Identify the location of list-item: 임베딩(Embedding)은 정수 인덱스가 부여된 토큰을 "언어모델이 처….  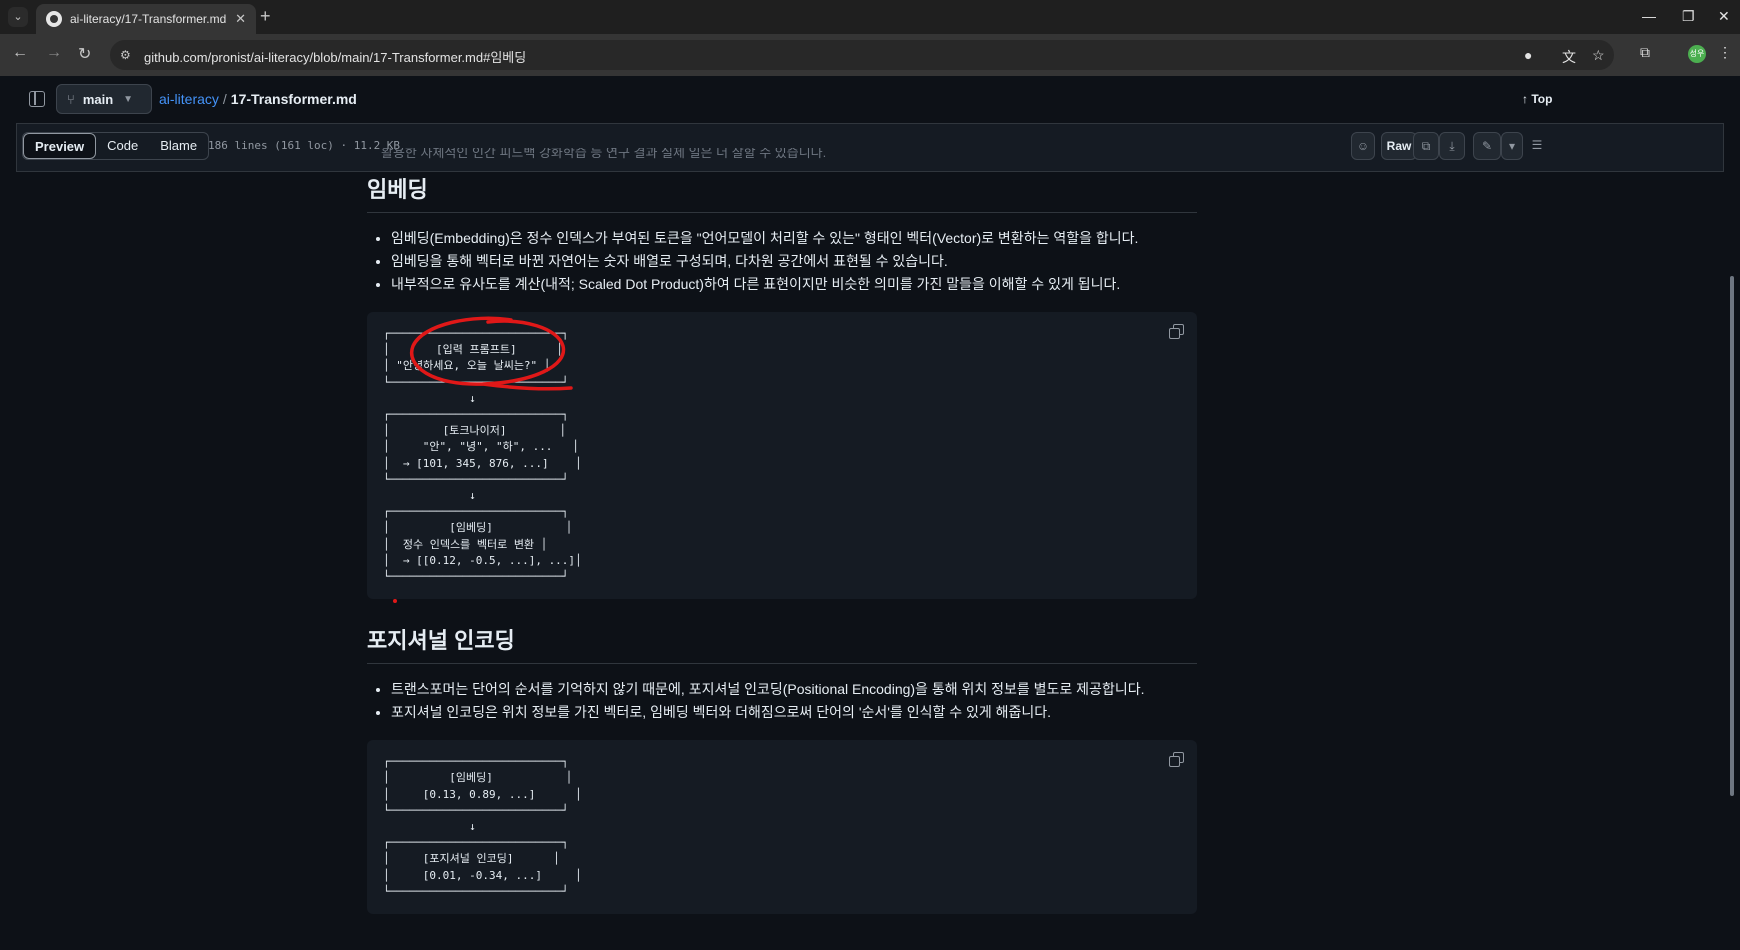
(794, 238).